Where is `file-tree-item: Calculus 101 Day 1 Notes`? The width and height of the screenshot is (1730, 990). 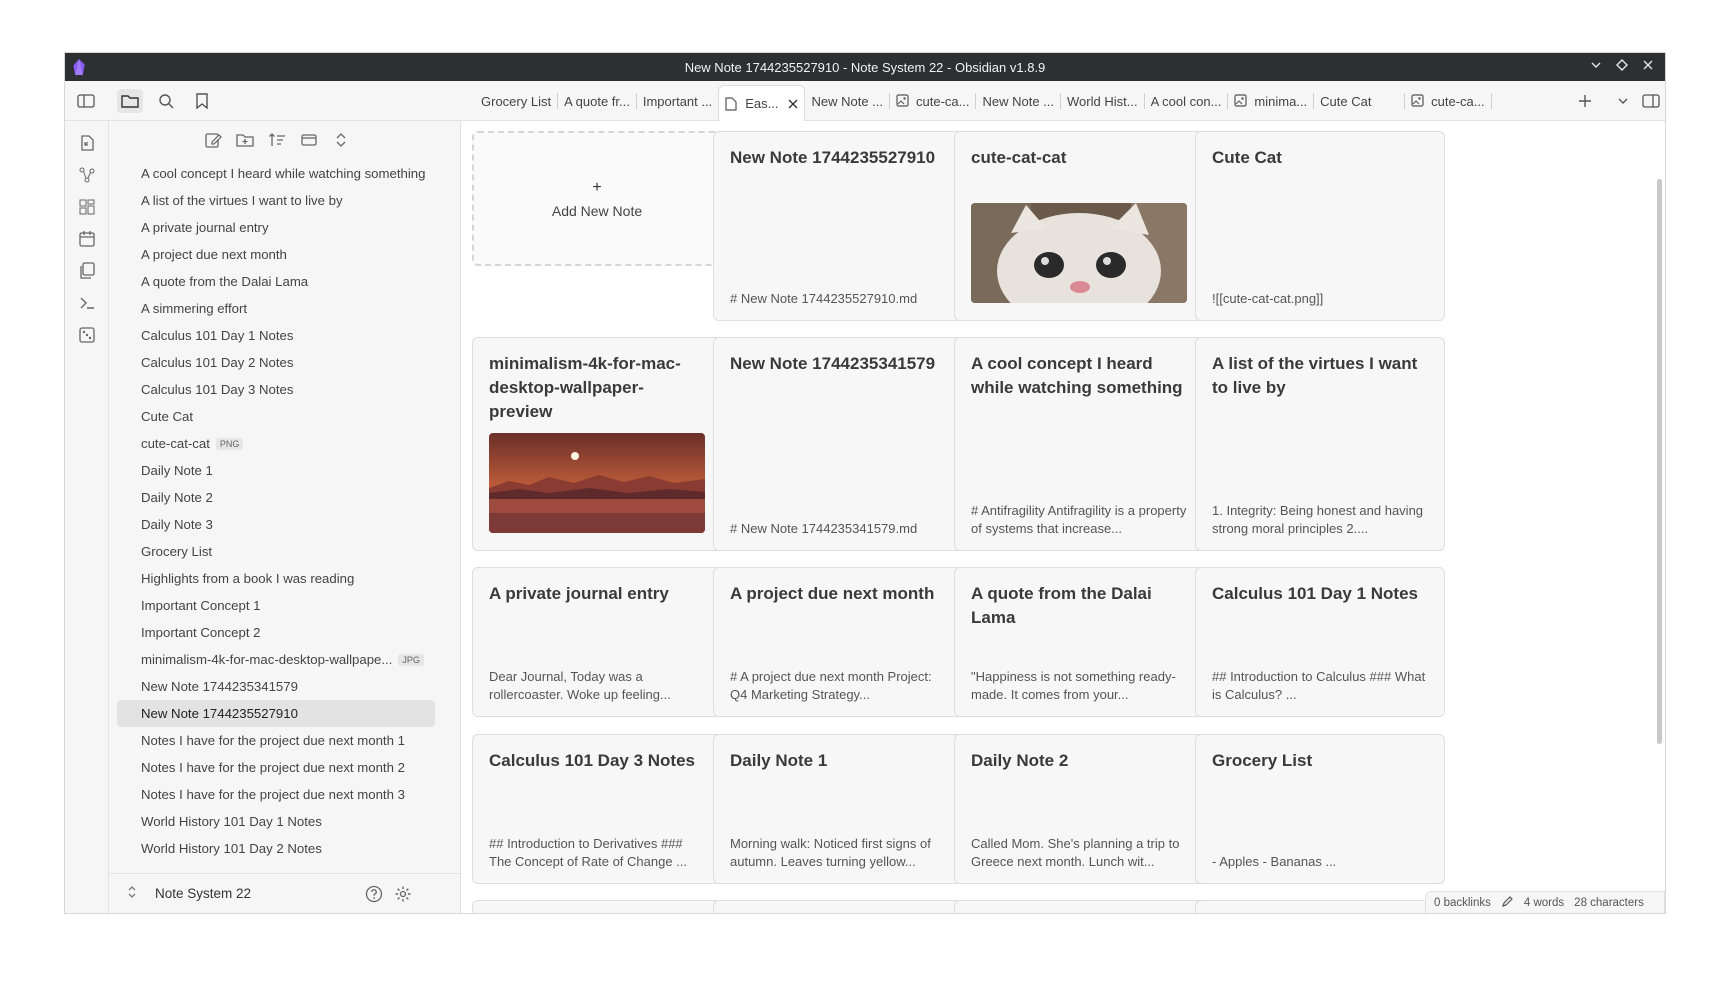
file-tree-item: Calculus 101 Day 1 Notes is located at coordinates (276, 335).